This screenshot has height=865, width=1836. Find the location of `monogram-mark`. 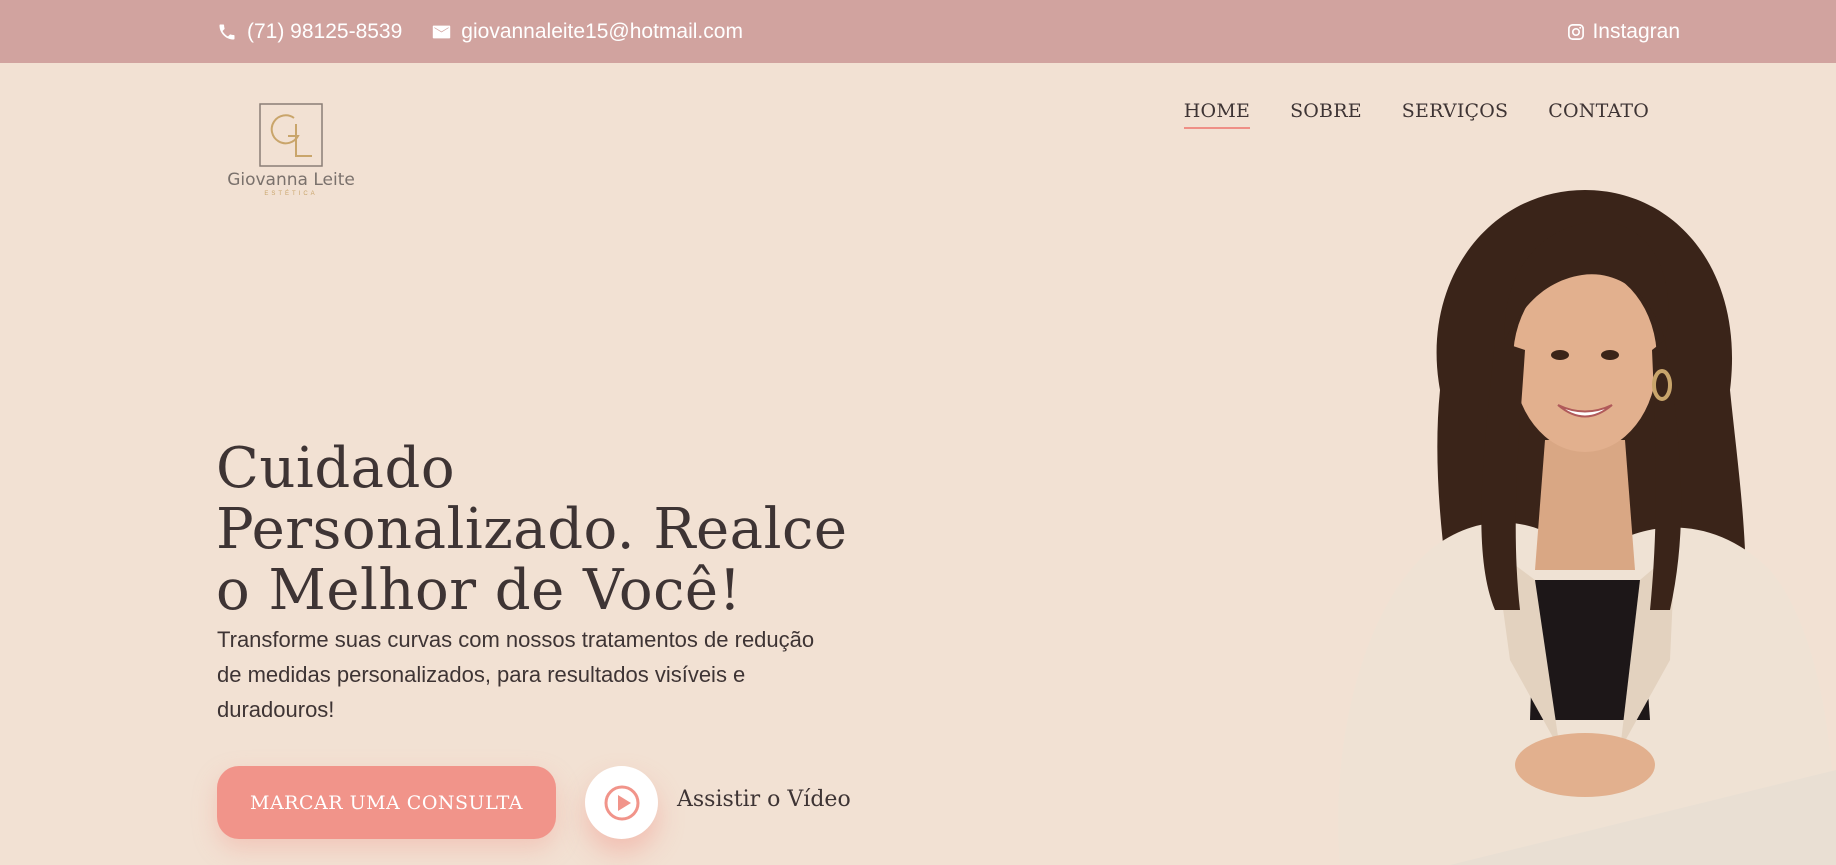

monogram-mark is located at coordinates (291, 135).